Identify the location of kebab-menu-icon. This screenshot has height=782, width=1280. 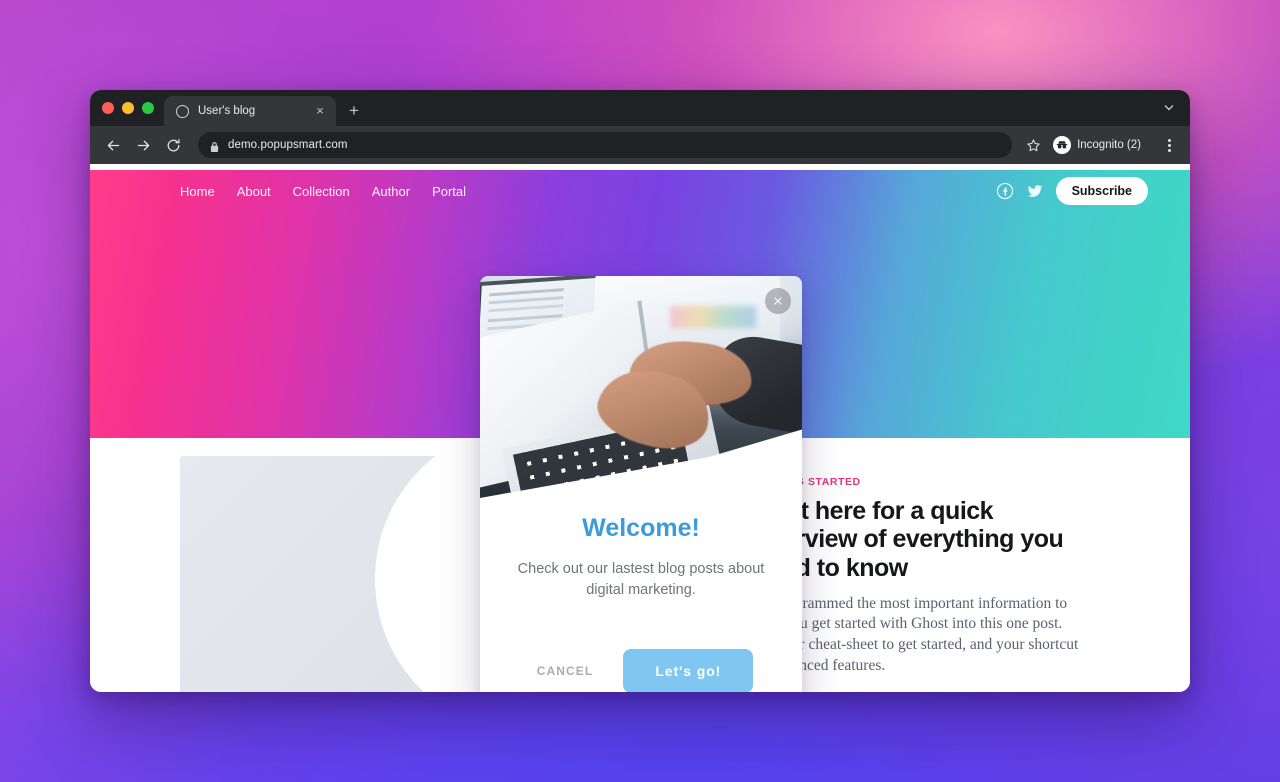
(1169, 145).